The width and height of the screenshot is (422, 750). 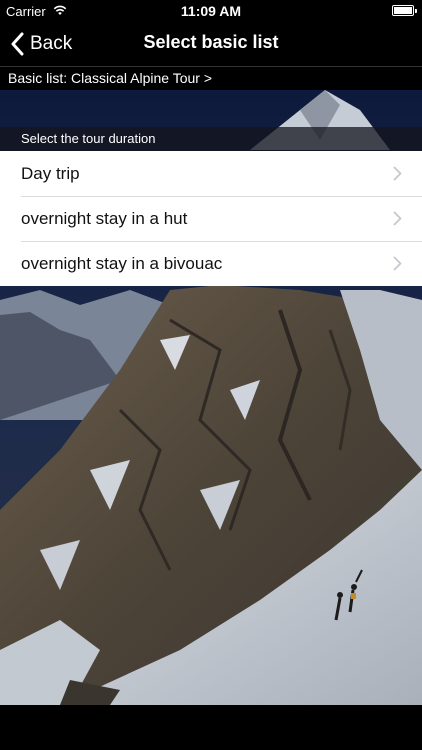 What do you see at coordinates (404, 10) in the screenshot?
I see `battery-icon` at bounding box center [404, 10].